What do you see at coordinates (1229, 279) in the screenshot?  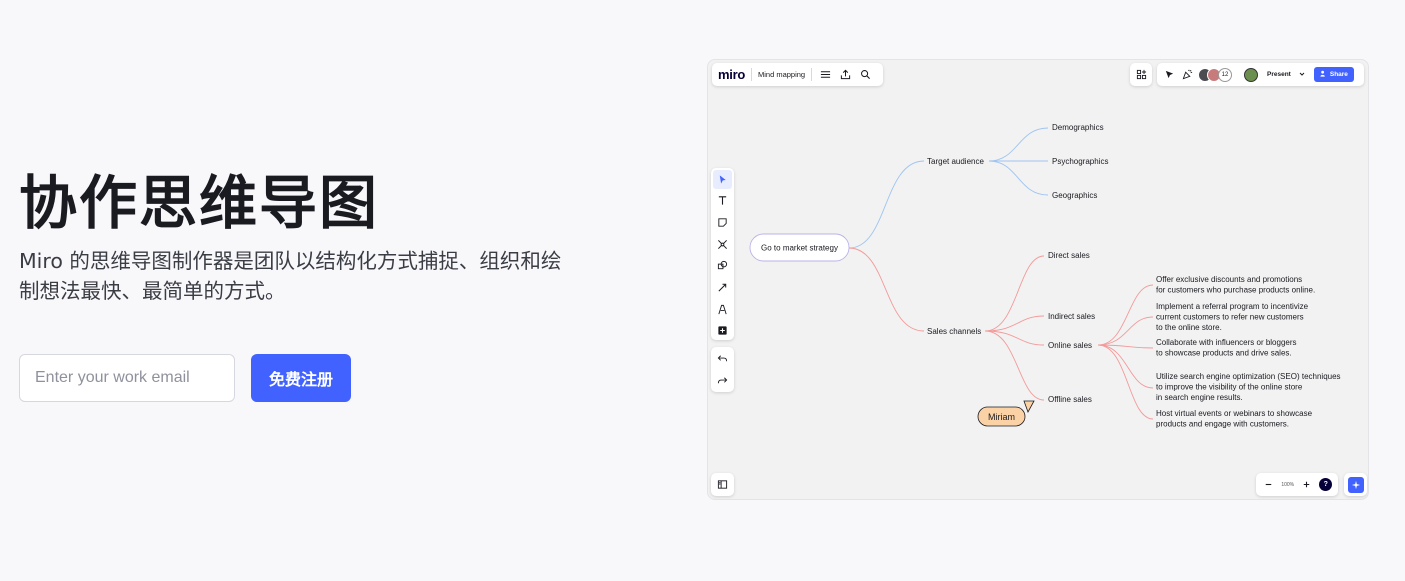 I see `idea-line: Offer exclusive discounts and promotions` at bounding box center [1229, 279].